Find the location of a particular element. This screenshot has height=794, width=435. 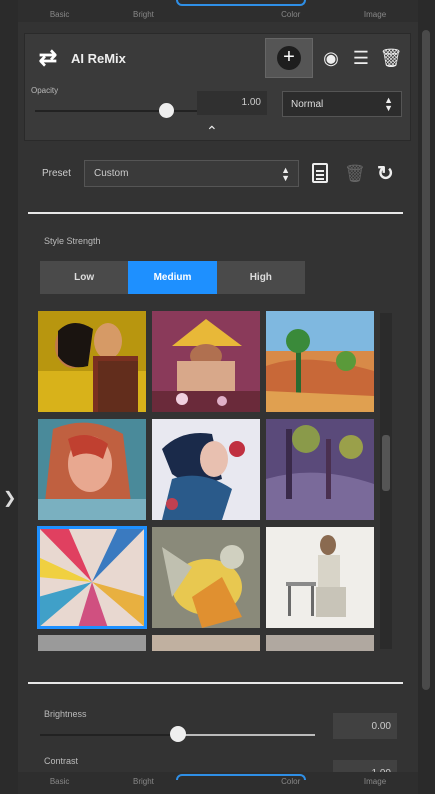

style-strength-segmented: Low Medium High is located at coordinates (172, 277).